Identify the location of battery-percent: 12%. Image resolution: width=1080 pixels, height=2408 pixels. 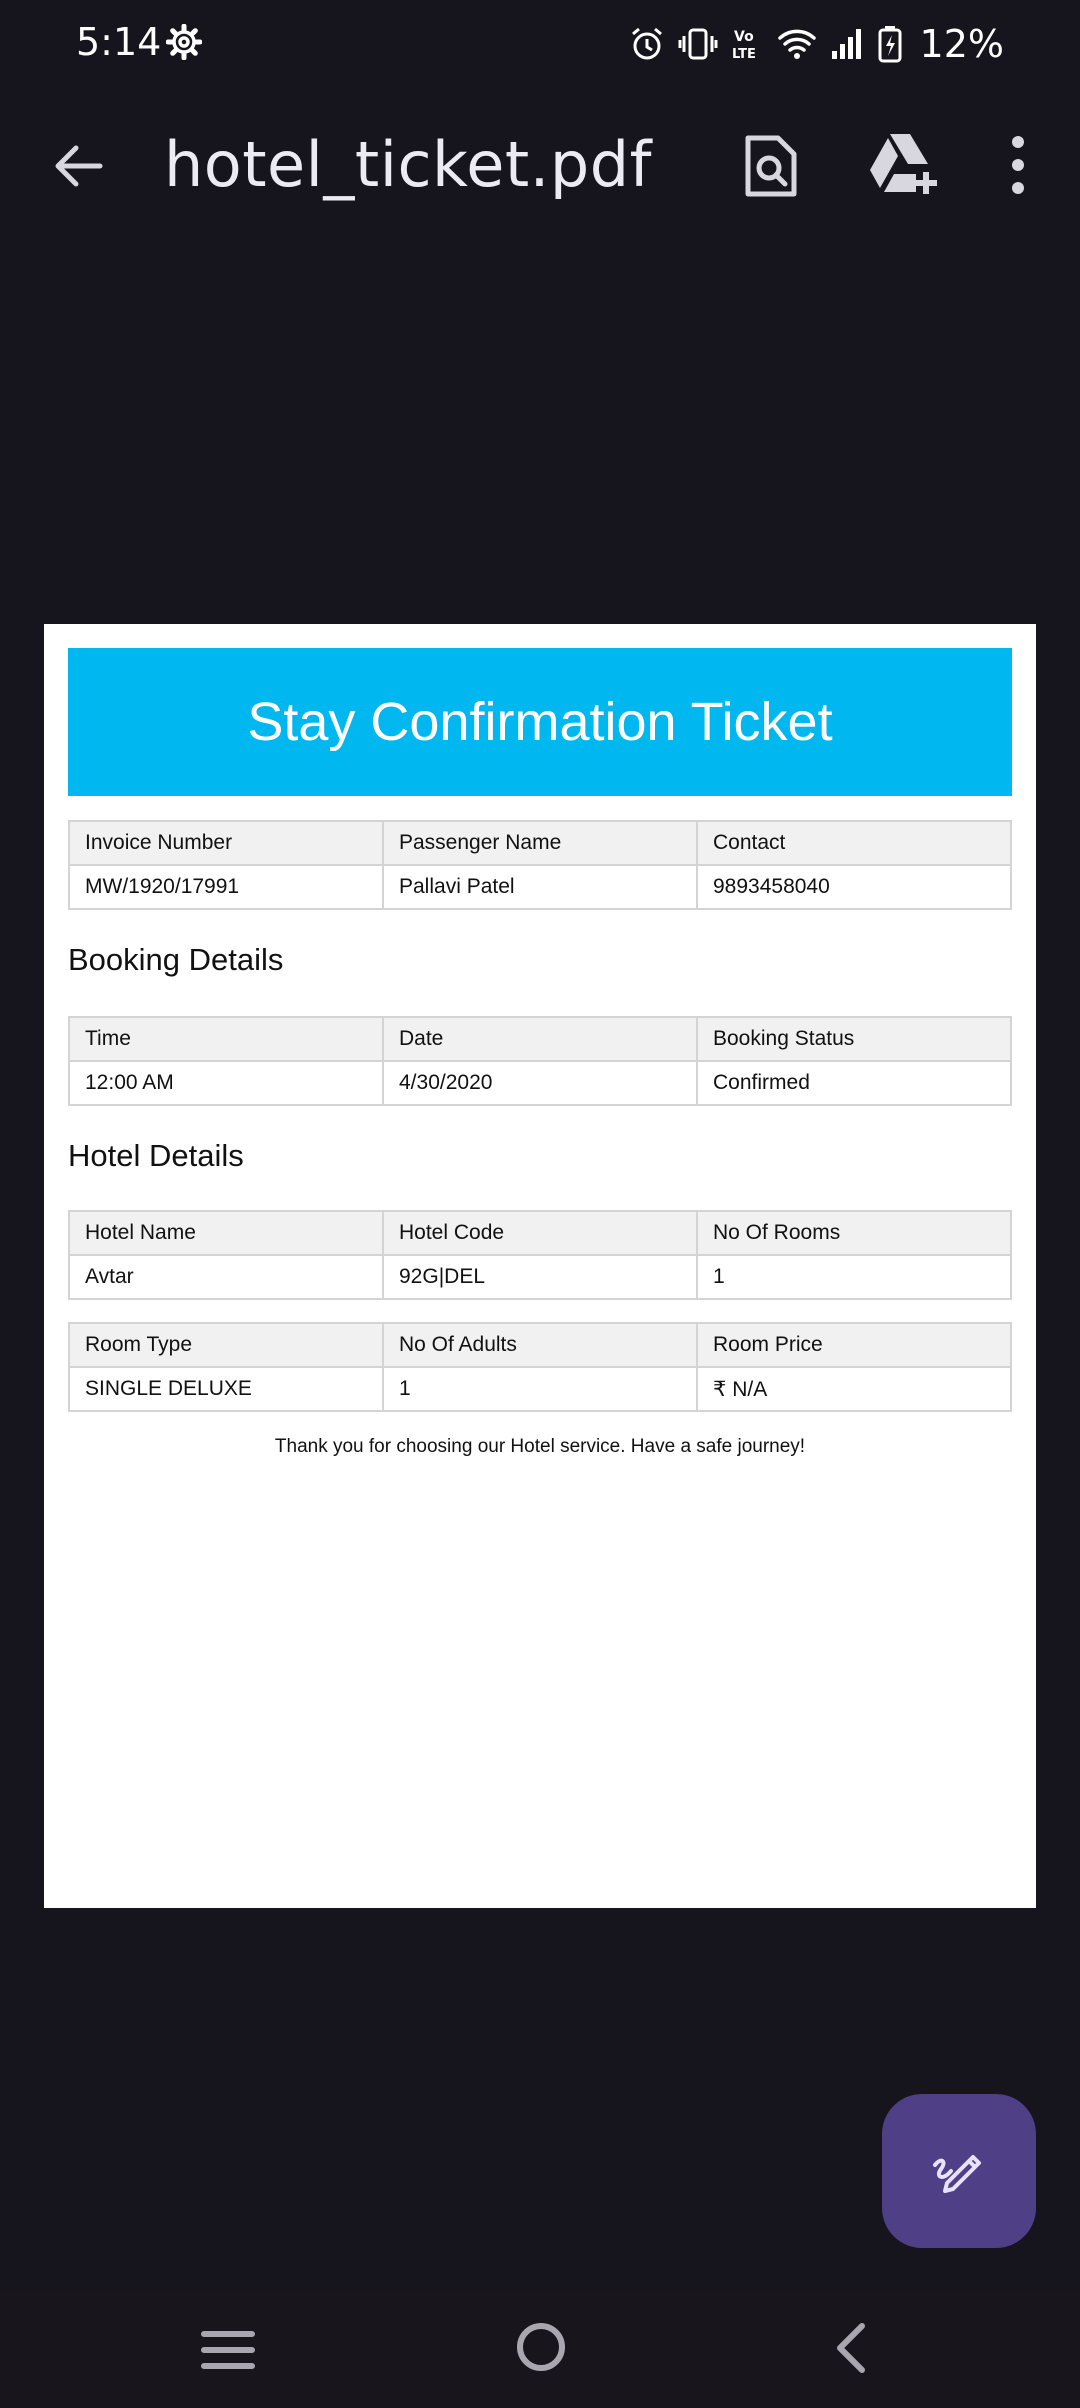
(961, 44).